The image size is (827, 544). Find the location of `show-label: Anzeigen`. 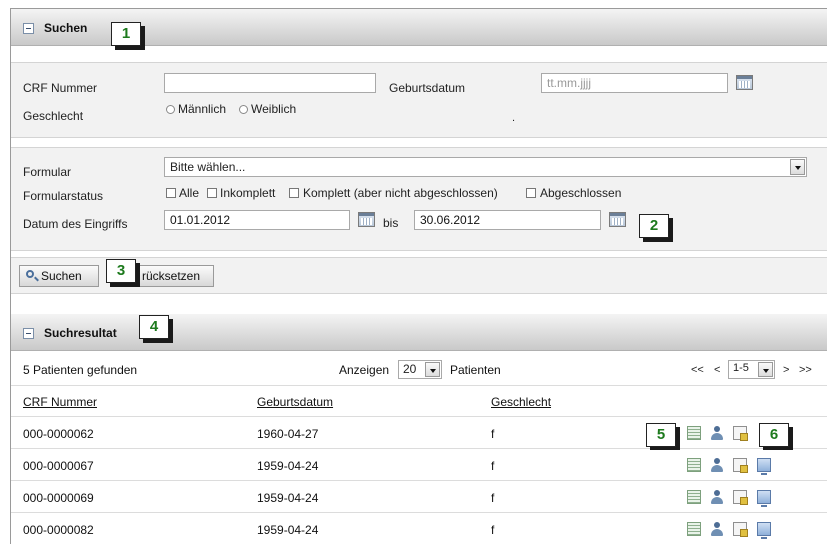

show-label: Anzeigen is located at coordinates (364, 370).